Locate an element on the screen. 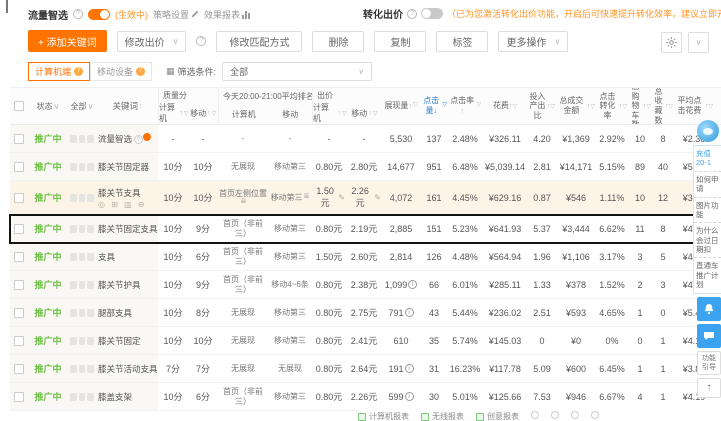 Image resolution: width=721 pixels, height=421 pixels. header-bid-mobile: 移动 ↑ ▽ is located at coordinates (364, 113).